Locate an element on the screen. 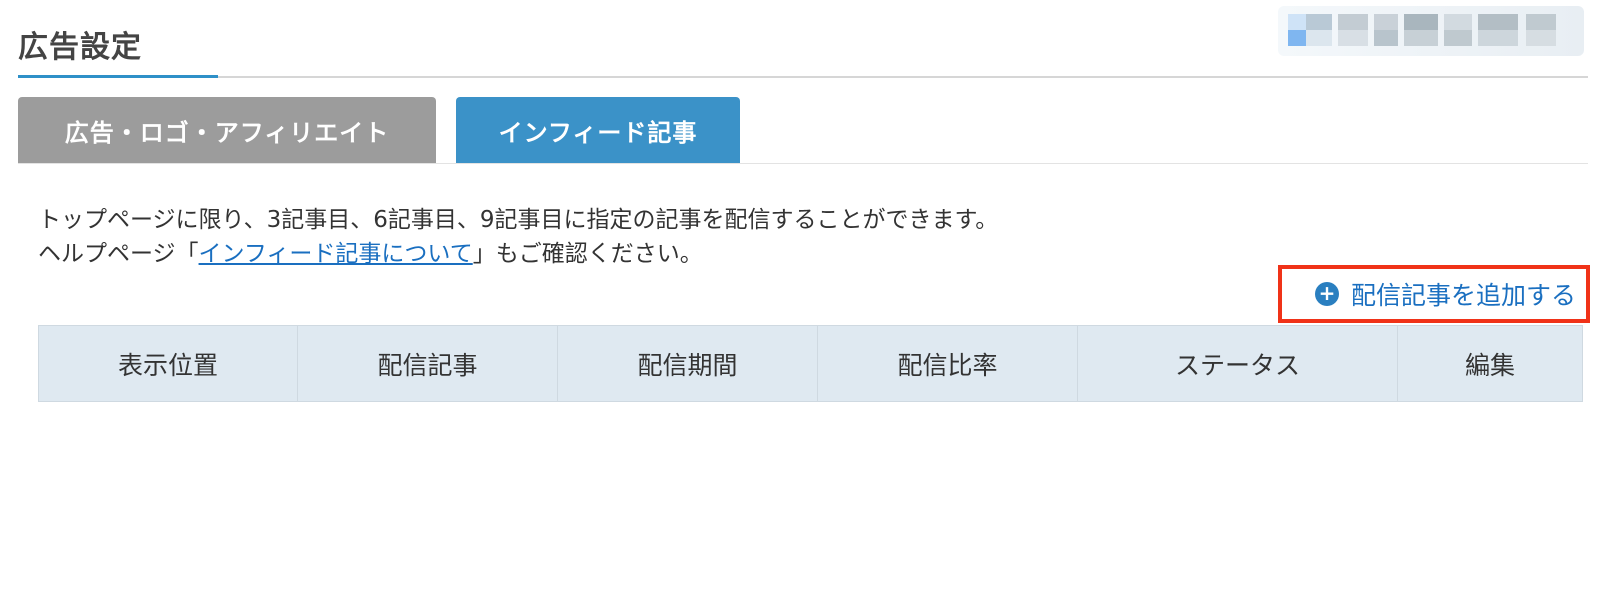 Image resolution: width=1614 pixels, height=592 pixels. infeed-articles-table: 表示位置 配信記事 配信期間 配信比率 ステータス 編集 is located at coordinates (810, 363).